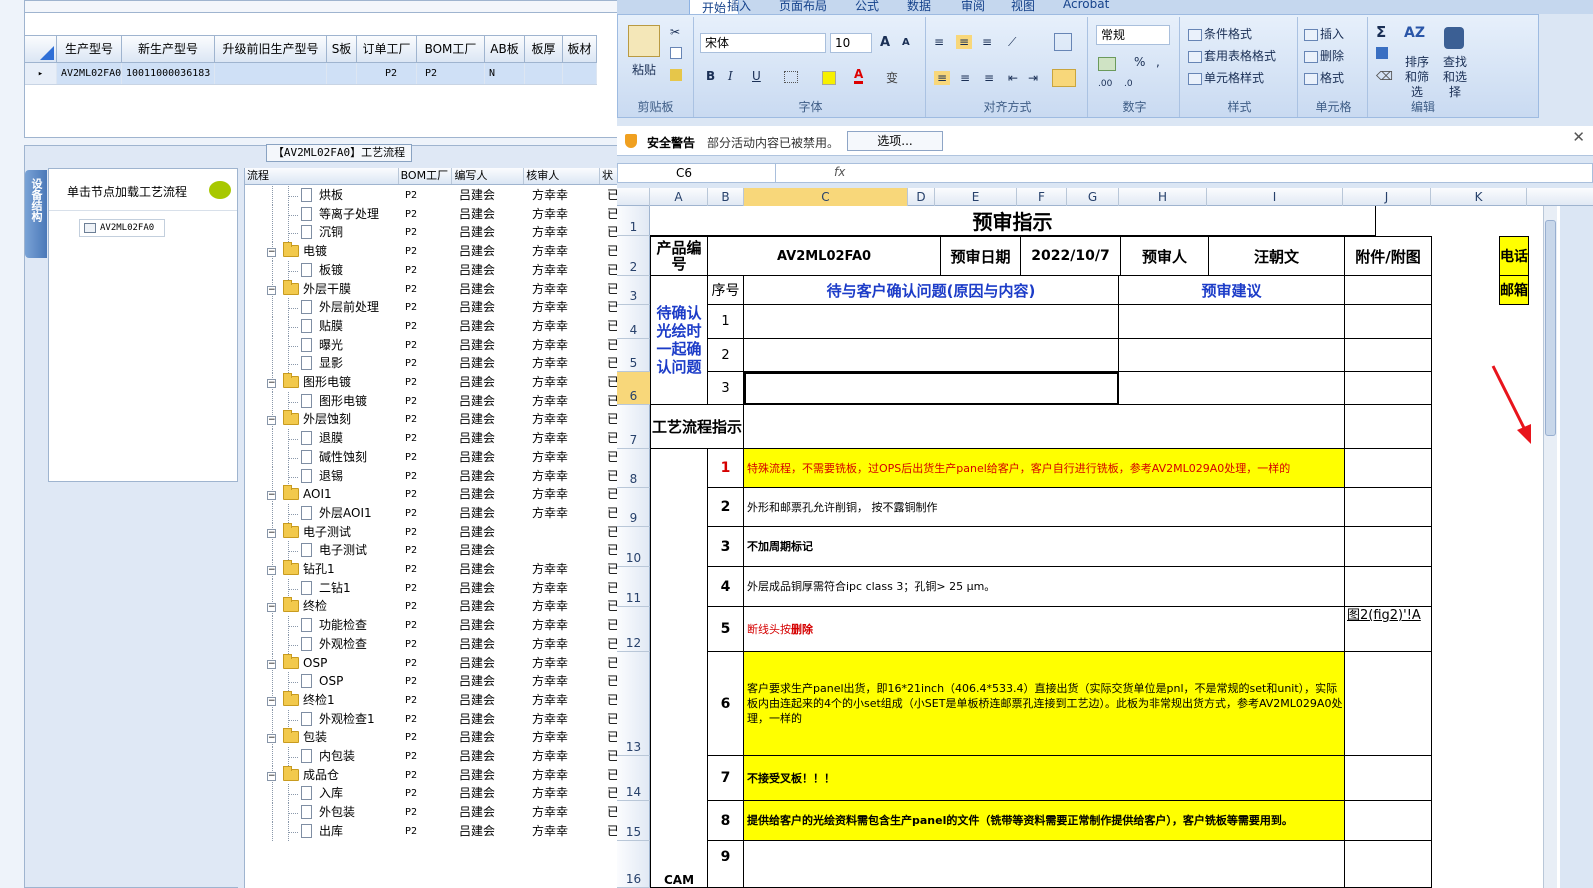 This screenshot has height=888, width=1593. Describe the element at coordinates (432, 195) in the screenshot. I see `tree-row: 烘板 P2 吕建会 方幸幸已` at that location.